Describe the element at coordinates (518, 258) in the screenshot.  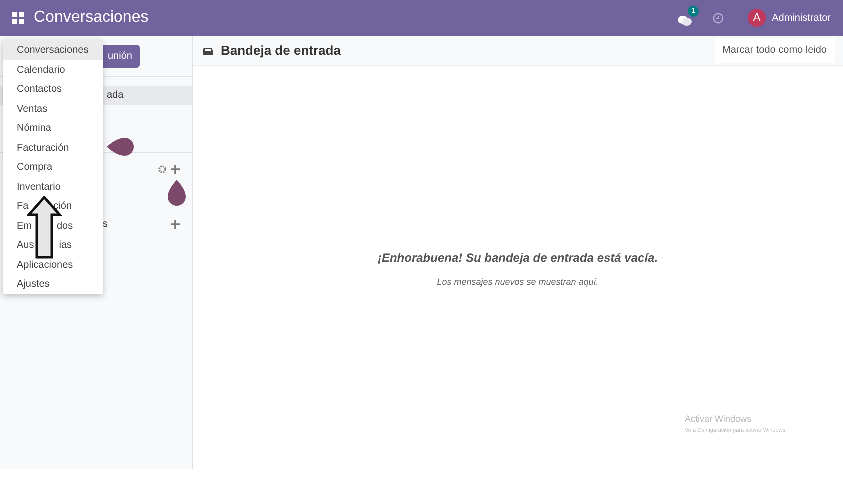
I see `empty-title: ¡Enhorabuena! Su bandeja de entrada está vacía.` at that location.